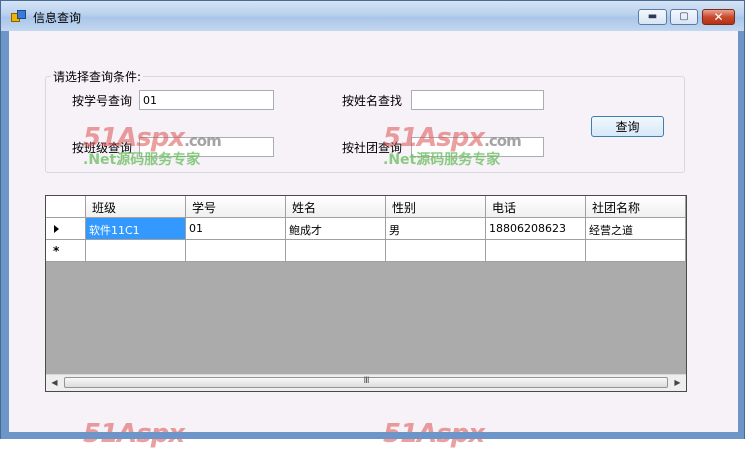  Describe the element at coordinates (66, 251) in the screenshot. I see `new-row-header: *` at that location.